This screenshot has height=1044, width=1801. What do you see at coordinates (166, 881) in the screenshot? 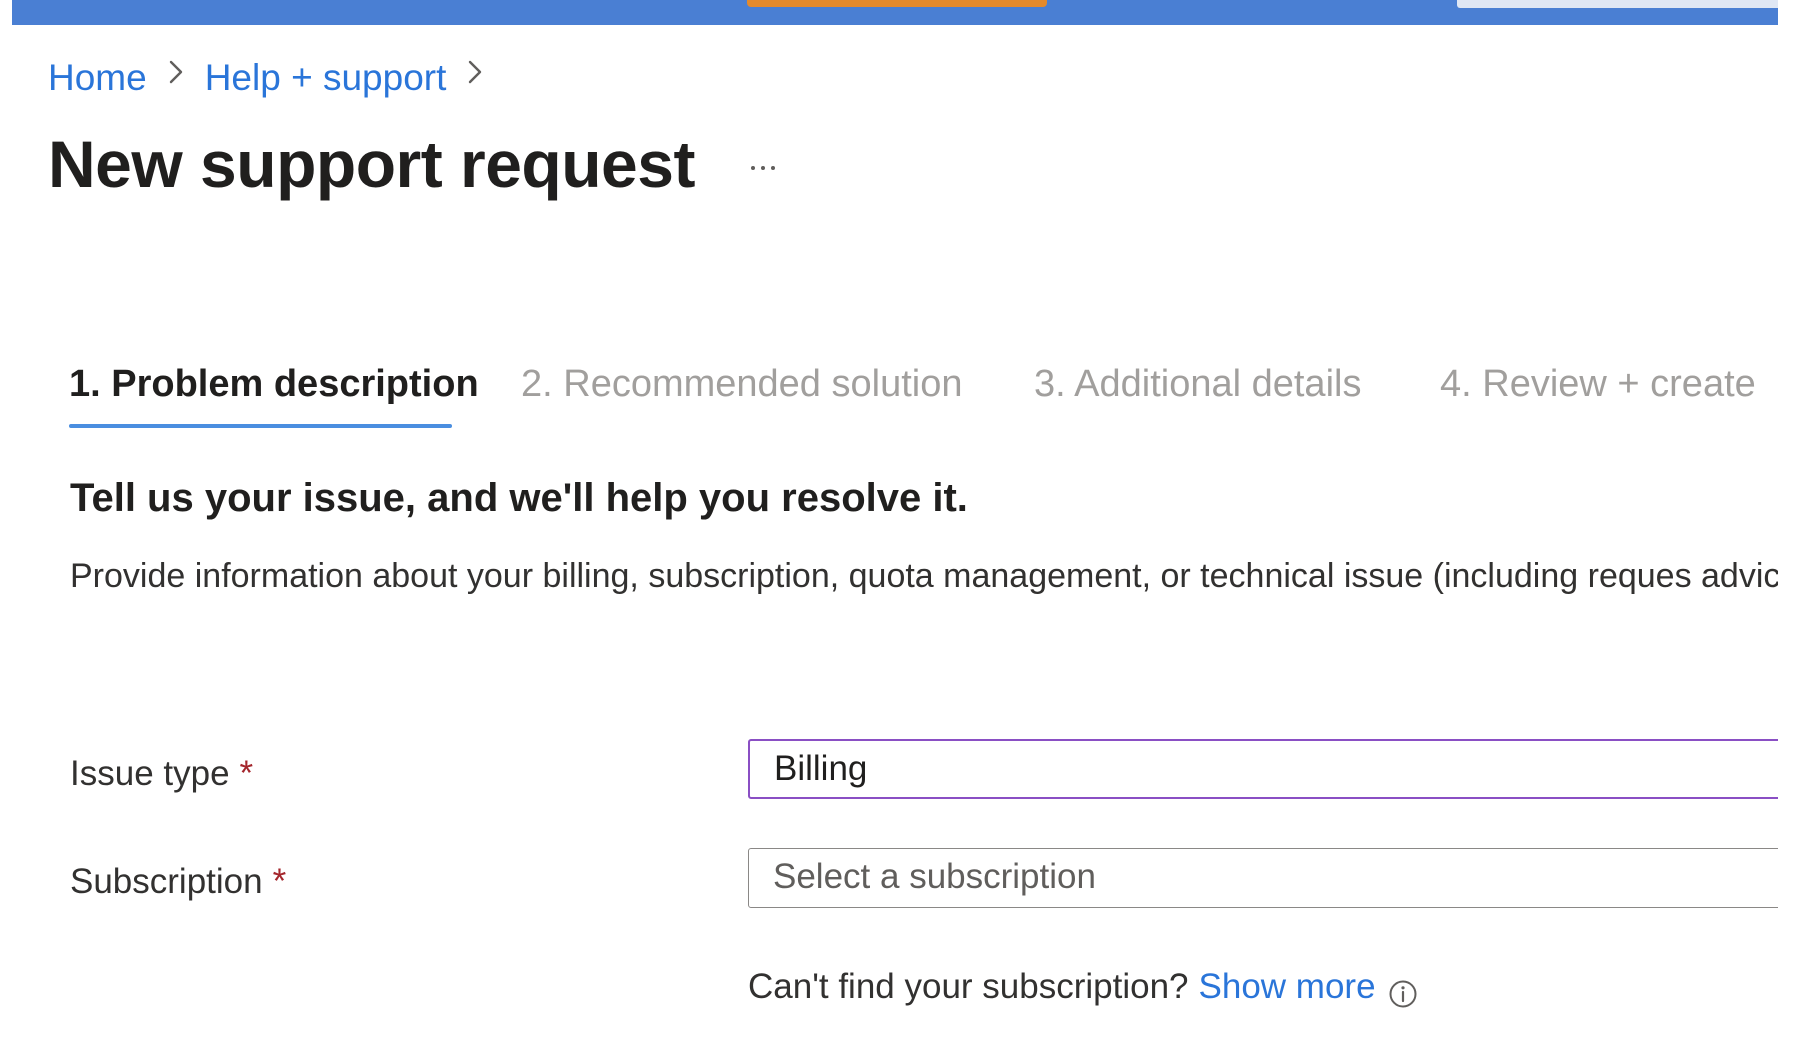
I see `subscription-label-text: Subscription` at bounding box center [166, 881].